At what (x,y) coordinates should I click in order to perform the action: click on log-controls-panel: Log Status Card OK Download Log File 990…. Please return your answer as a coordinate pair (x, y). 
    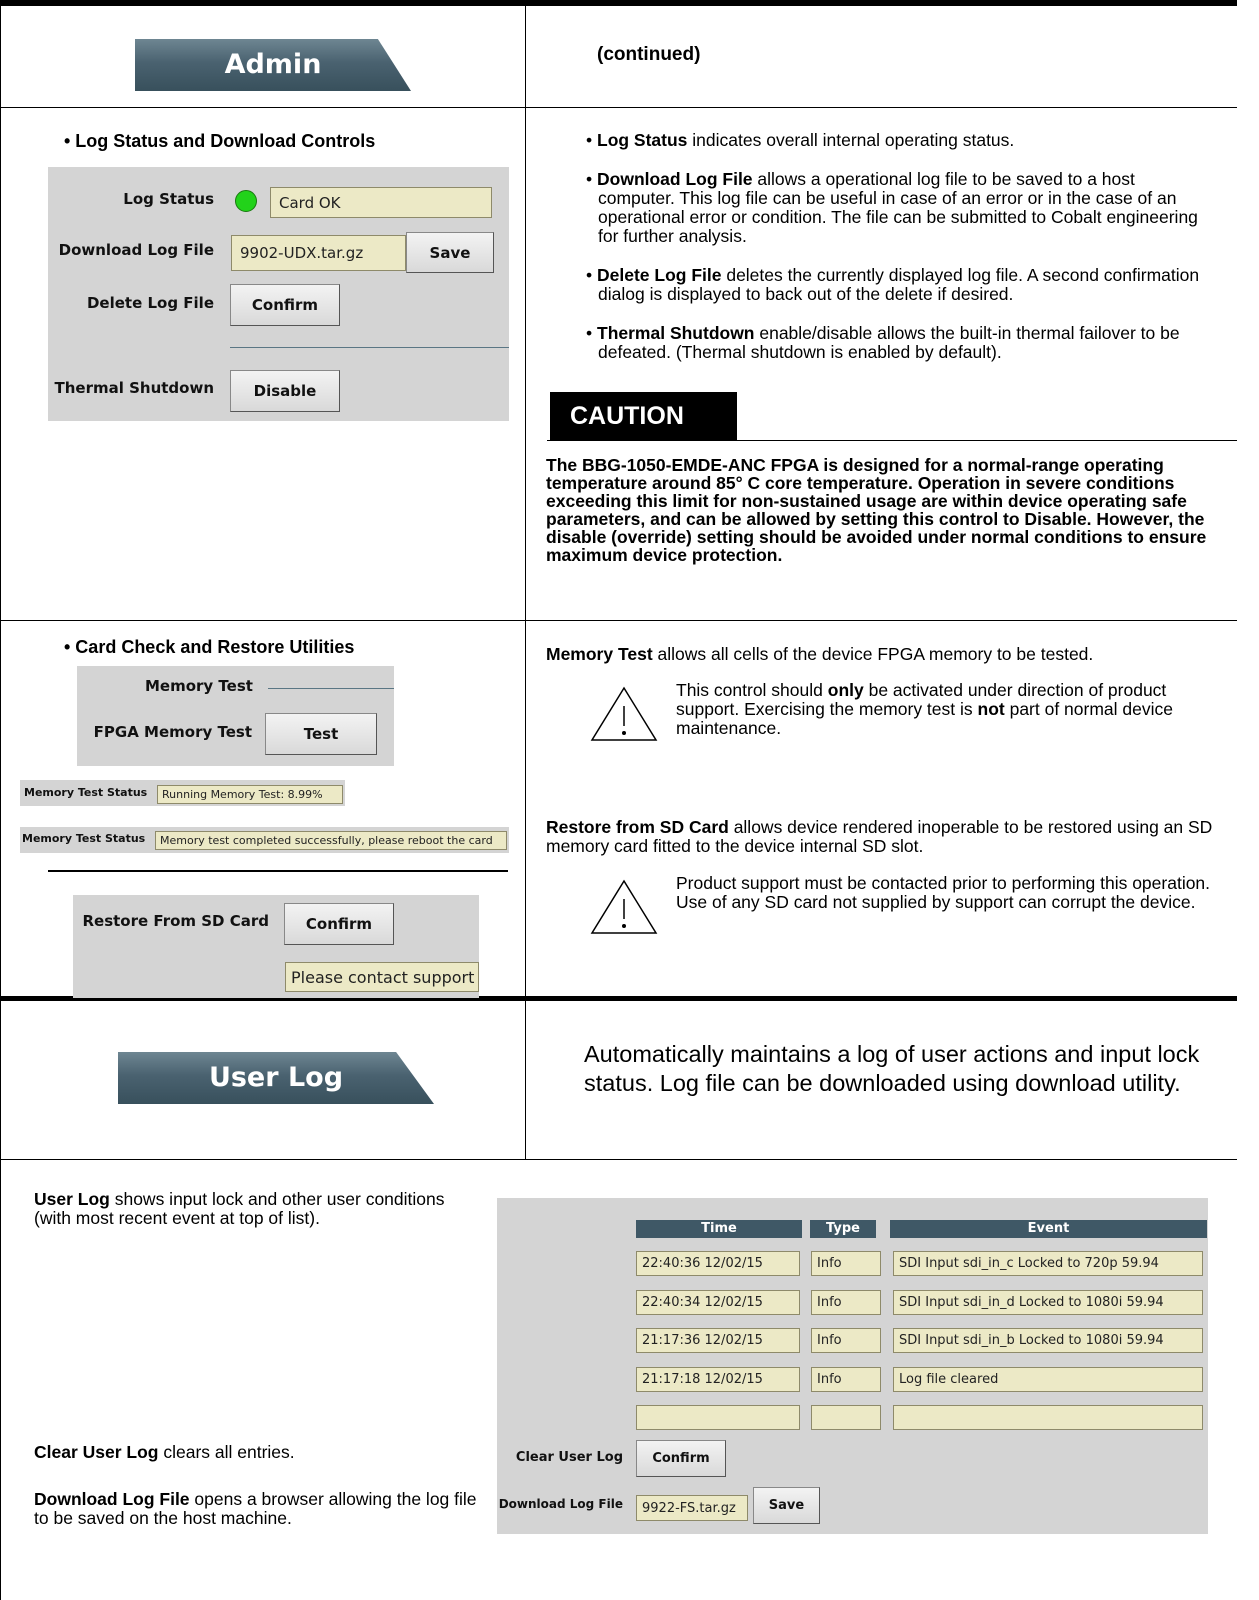
    Looking at the image, I should click on (278, 294).